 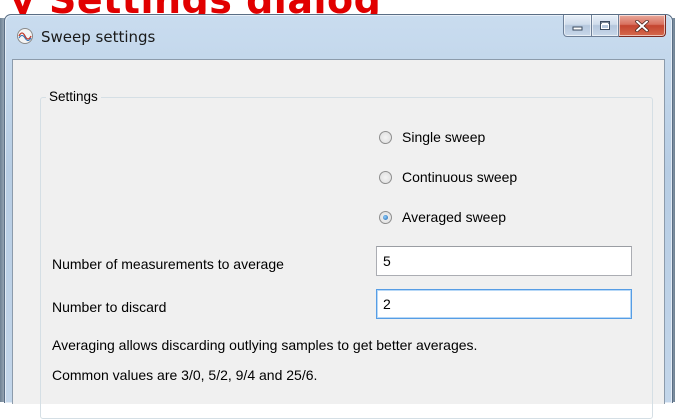 I want to click on averaged-sweep-radio: Averaged sweep, so click(x=442, y=217).